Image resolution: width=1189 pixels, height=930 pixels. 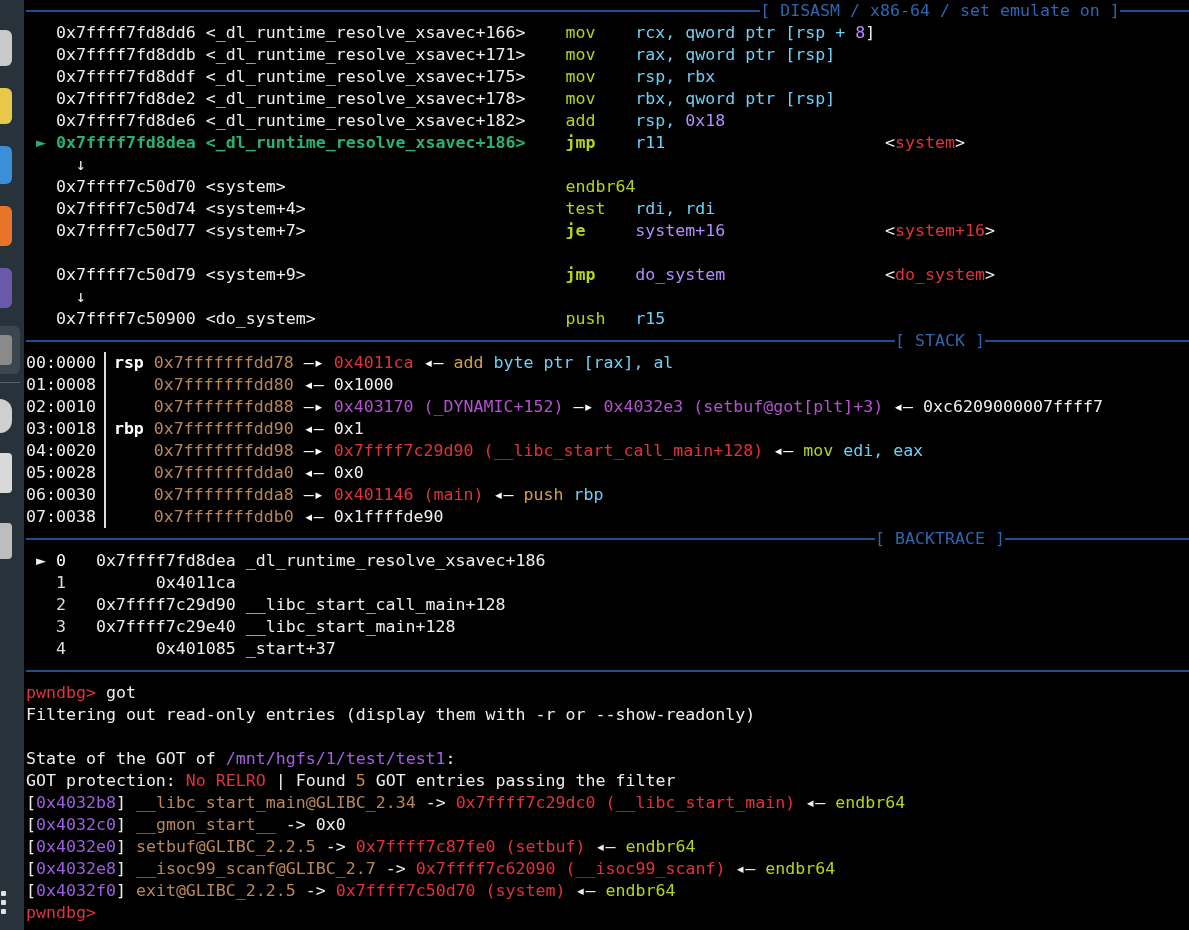 What do you see at coordinates (575, 230) in the screenshot?
I see `mnemonic: je` at bounding box center [575, 230].